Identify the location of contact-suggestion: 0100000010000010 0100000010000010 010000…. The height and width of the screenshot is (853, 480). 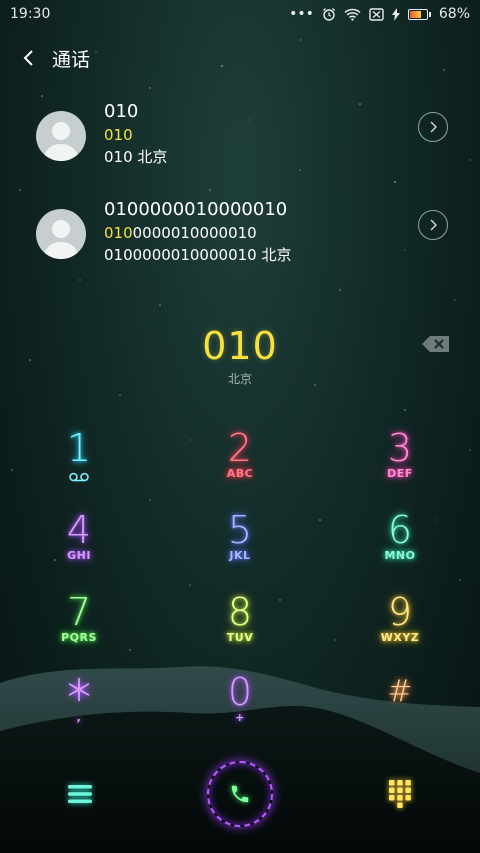
(240, 238).